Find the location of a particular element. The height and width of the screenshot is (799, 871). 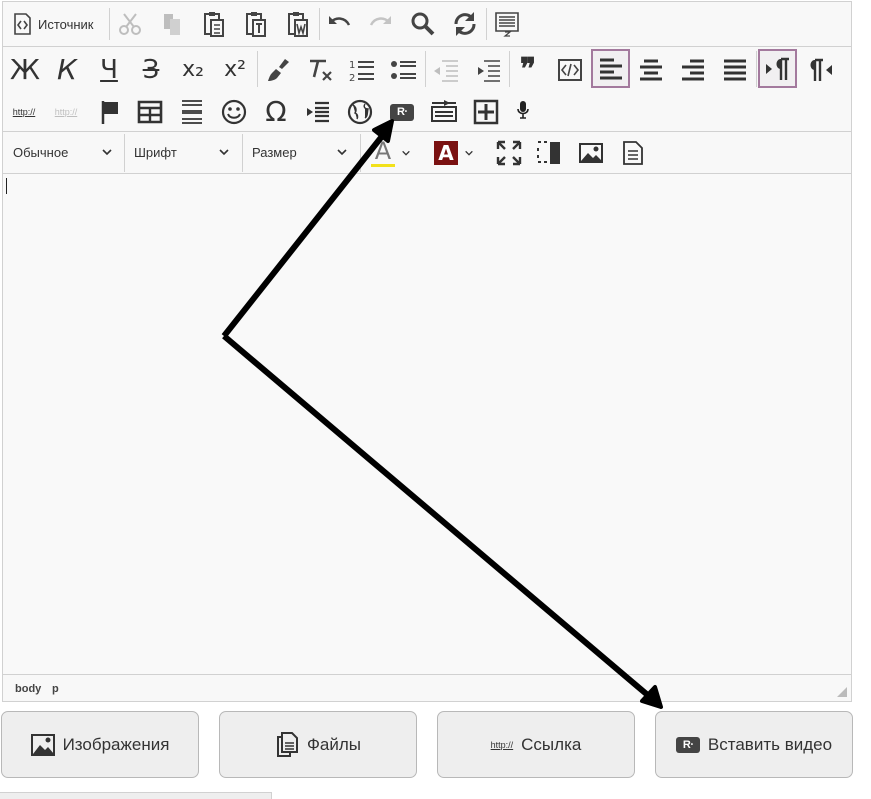

cut-button is located at coordinates (130, 24).